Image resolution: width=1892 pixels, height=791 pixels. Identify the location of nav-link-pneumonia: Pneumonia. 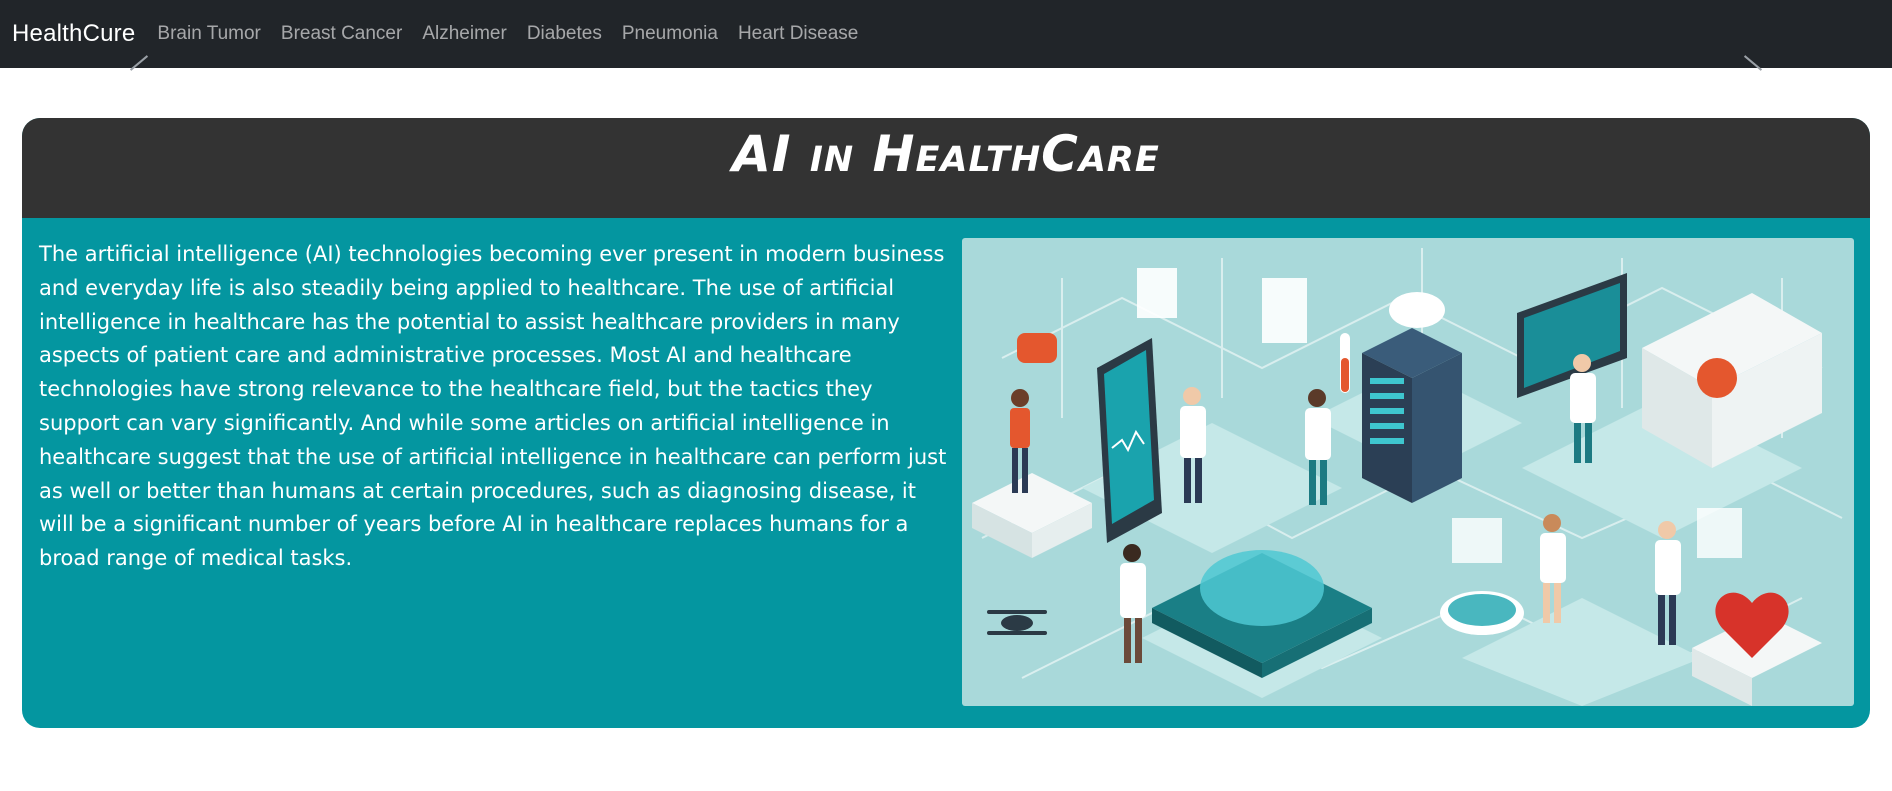
(670, 34).